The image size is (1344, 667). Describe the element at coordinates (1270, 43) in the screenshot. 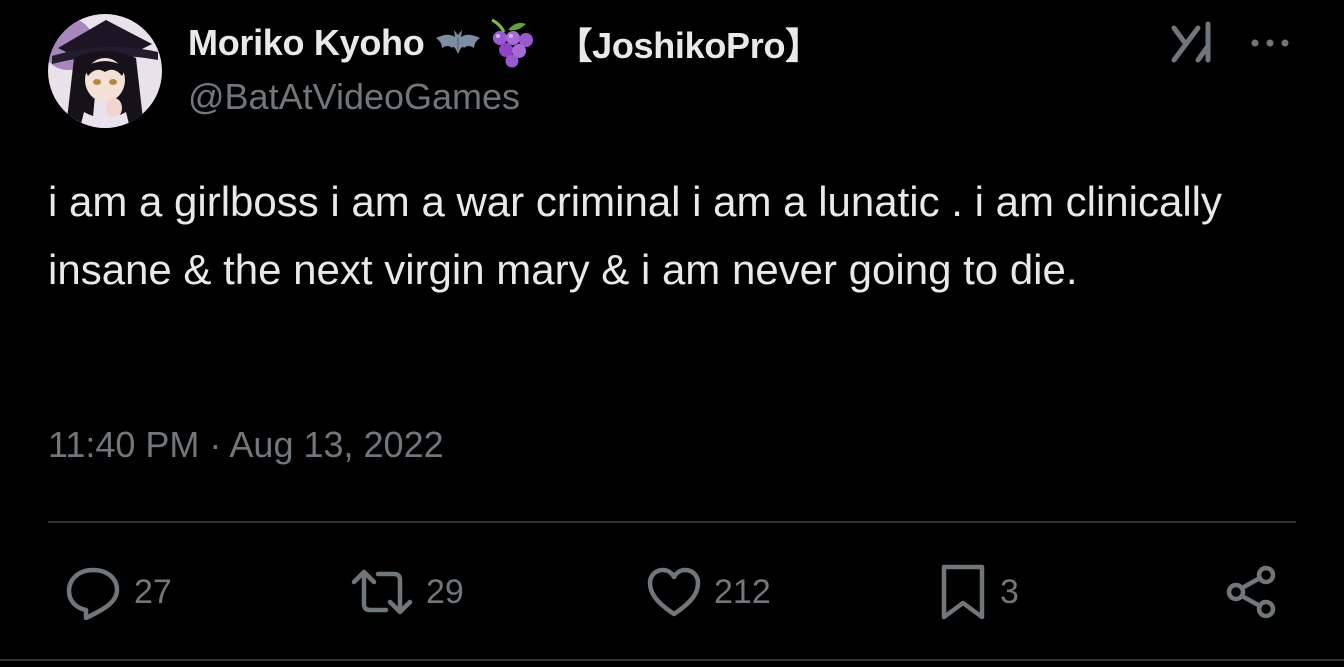

I see `more-icon` at that location.